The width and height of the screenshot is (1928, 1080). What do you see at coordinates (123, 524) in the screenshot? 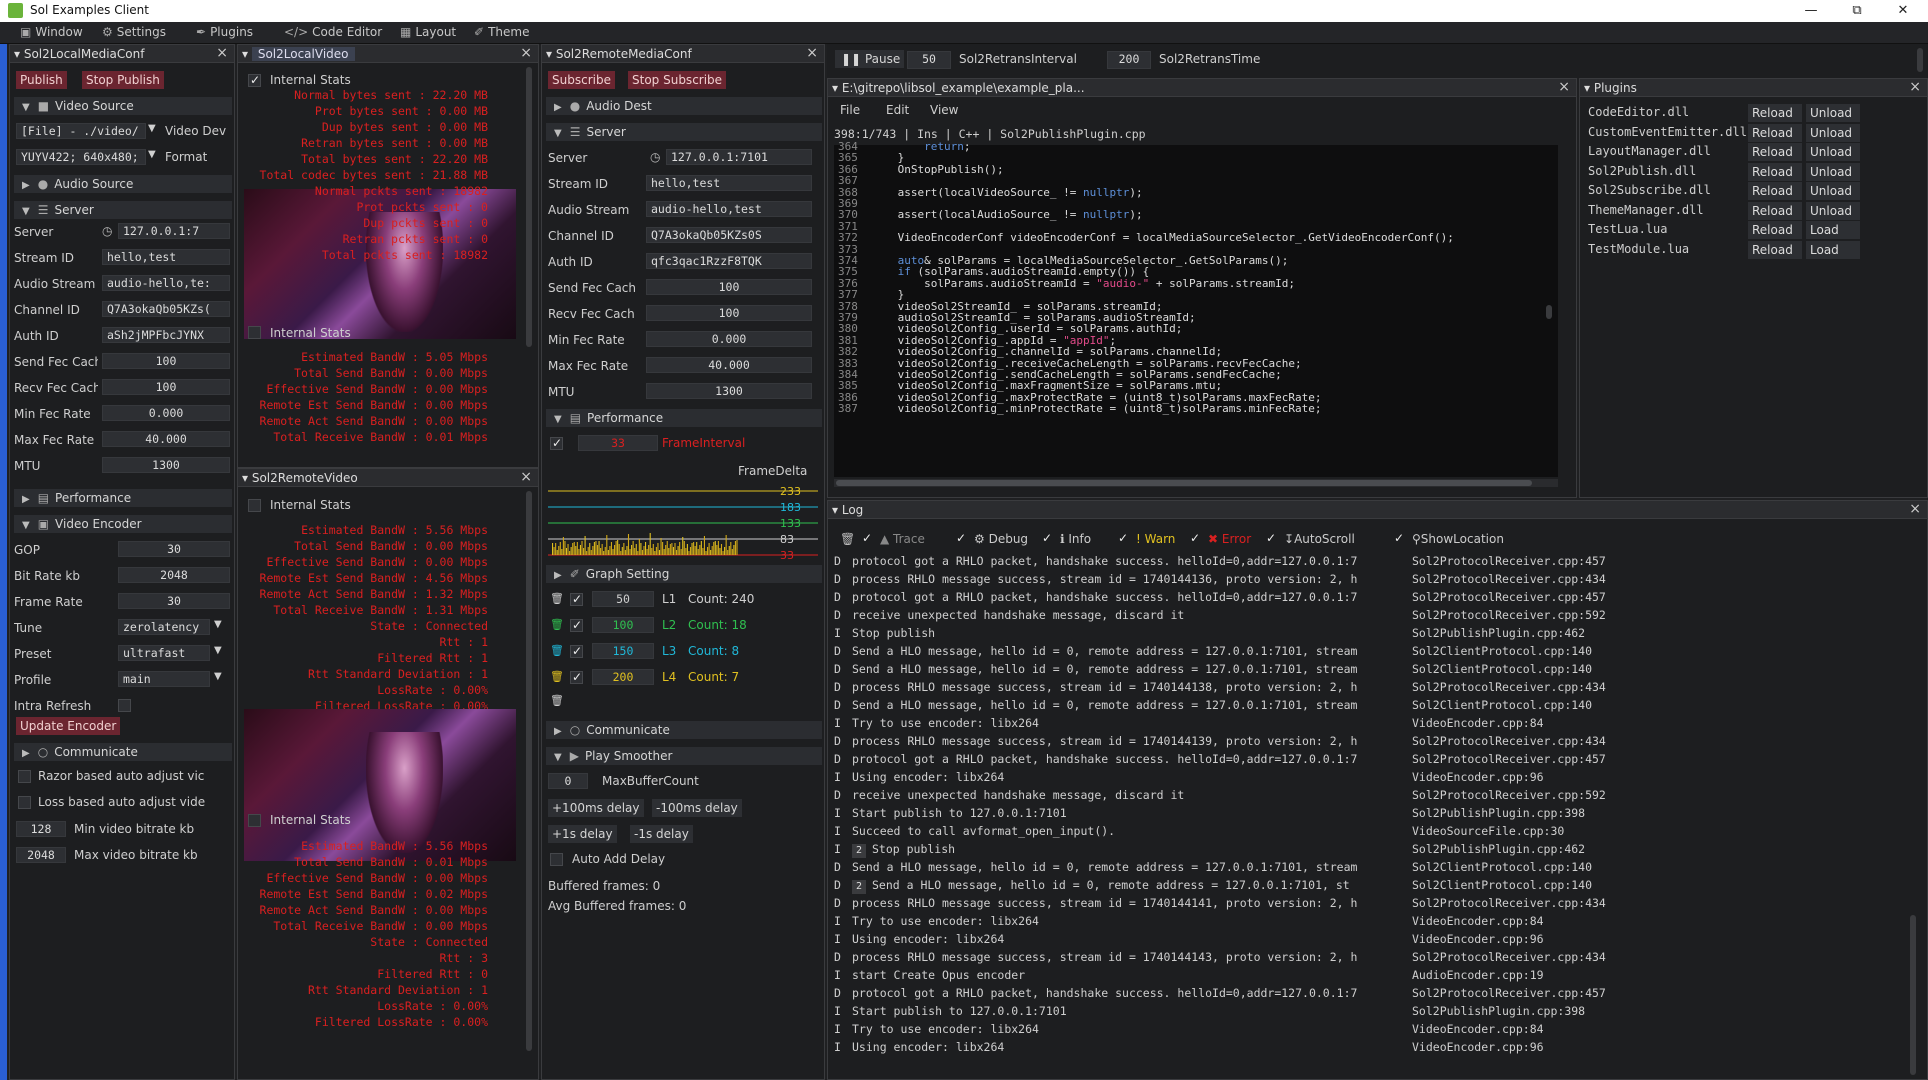
I see `video-encoder-section: ▼ ▣ Video Encoder` at bounding box center [123, 524].